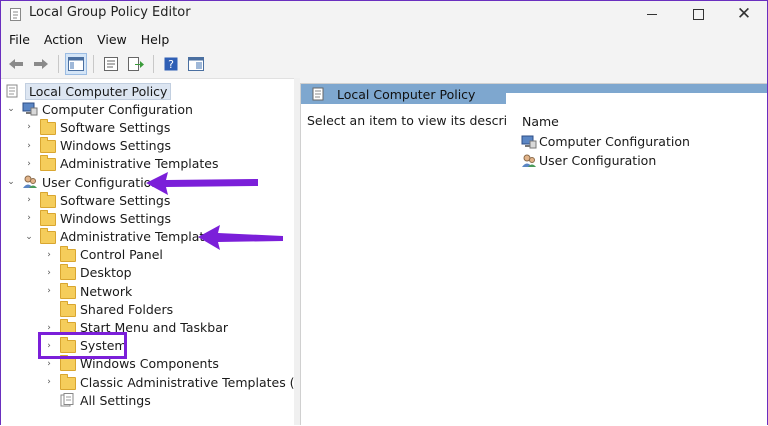 The width and height of the screenshot is (768, 426). Describe the element at coordinates (110, 12) in the screenshot. I see `window-title: Local Group Policy Editor` at that location.